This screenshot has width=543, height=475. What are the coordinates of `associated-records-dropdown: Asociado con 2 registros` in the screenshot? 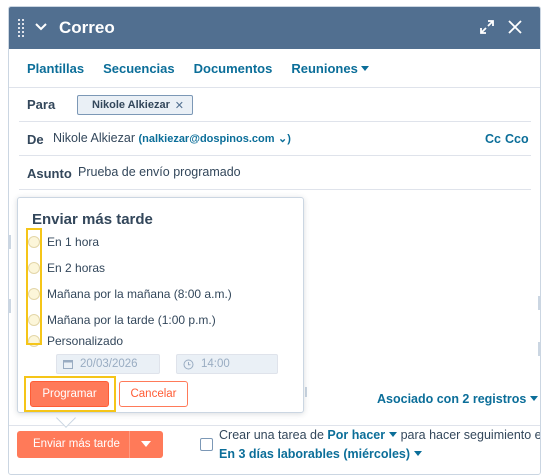 It's located at (458, 399).